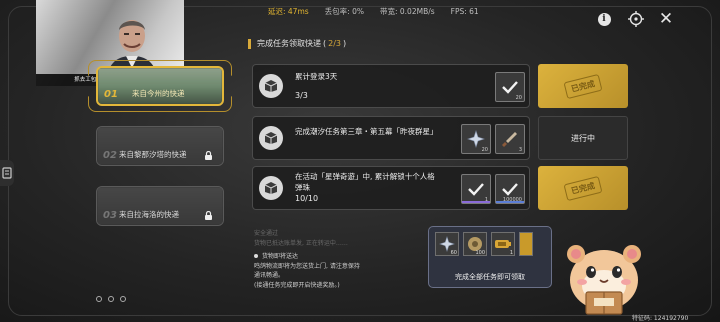 Image resolution: width=720 pixels, height=322 pixels. I want to click on quest-title: 完成潮汐任务第三章・第五幕「昨夜群星」, so click(366, 131).